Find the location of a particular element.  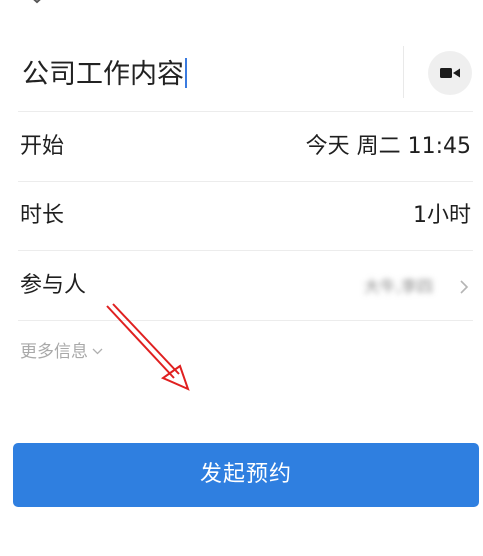

video-camera-icon is located at coordinates (450, 73).